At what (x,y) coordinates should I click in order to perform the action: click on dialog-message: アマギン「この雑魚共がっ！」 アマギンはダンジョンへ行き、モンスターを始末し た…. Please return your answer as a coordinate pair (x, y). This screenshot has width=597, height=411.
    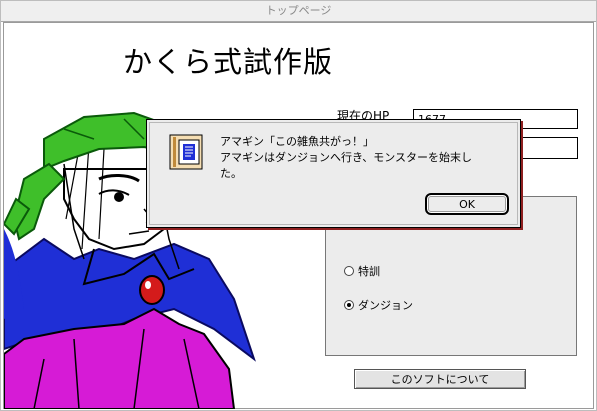
    Looking at the image, I should click on (365, 158).